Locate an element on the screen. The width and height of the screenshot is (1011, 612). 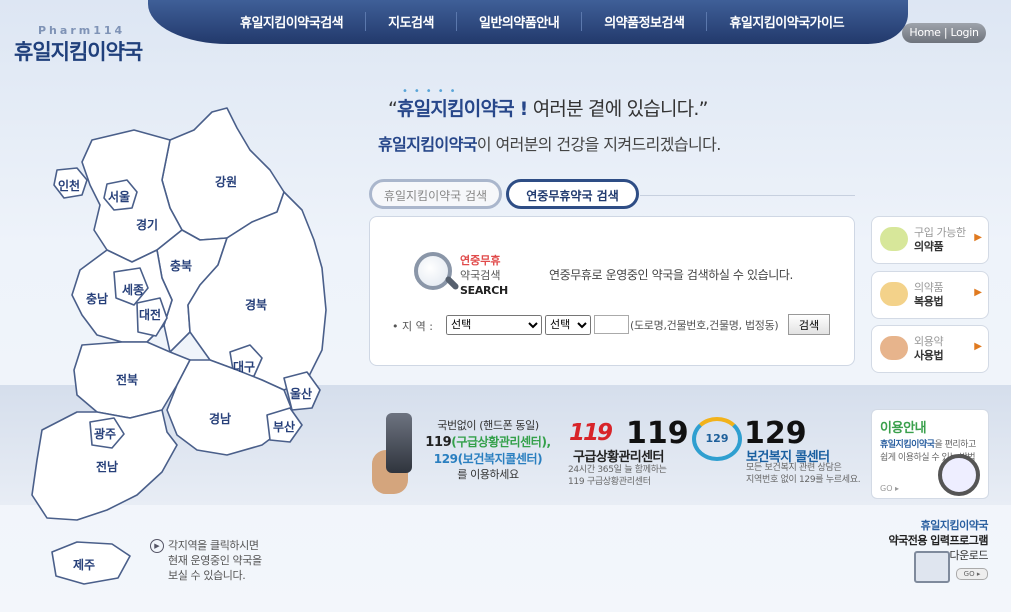
welfare-129-desc: 모든 보건복지 관련 상담은 지역번호 없이 129를 누르세요. is located at coordinates (803, 474).